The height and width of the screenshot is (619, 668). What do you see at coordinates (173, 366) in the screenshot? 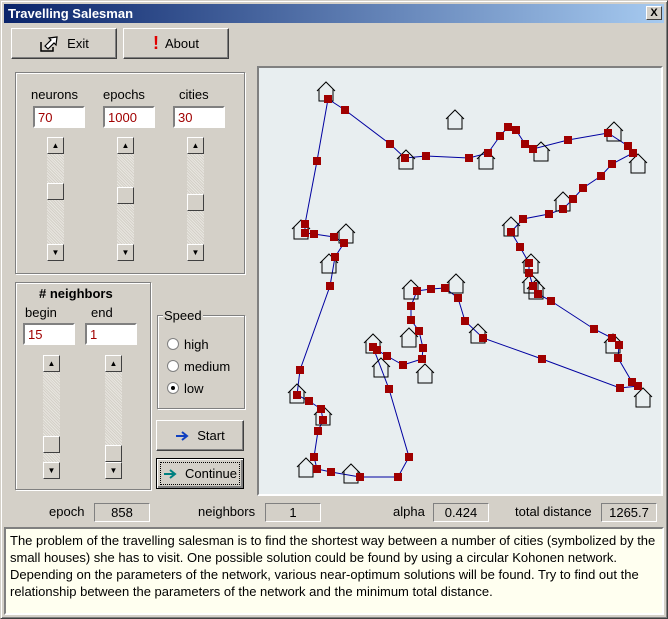
I see `speed-radio-medium` at bounding box center [173, 366].